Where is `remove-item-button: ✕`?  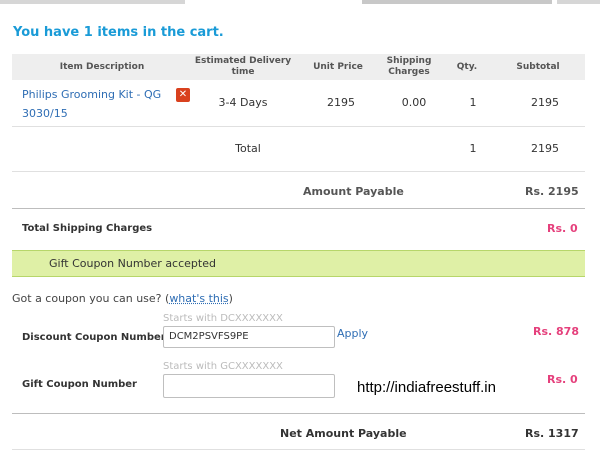 remove-item-button: ✕ is located at coordinates (183, 95).